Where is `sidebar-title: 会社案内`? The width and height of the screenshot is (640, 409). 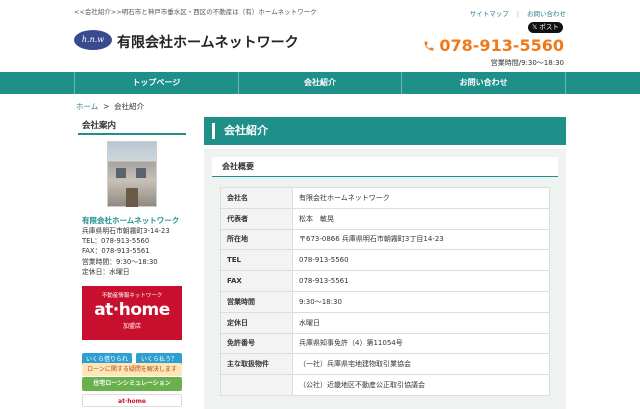 sidebar-title: 会社案内 is located at coordinates (132, 126).